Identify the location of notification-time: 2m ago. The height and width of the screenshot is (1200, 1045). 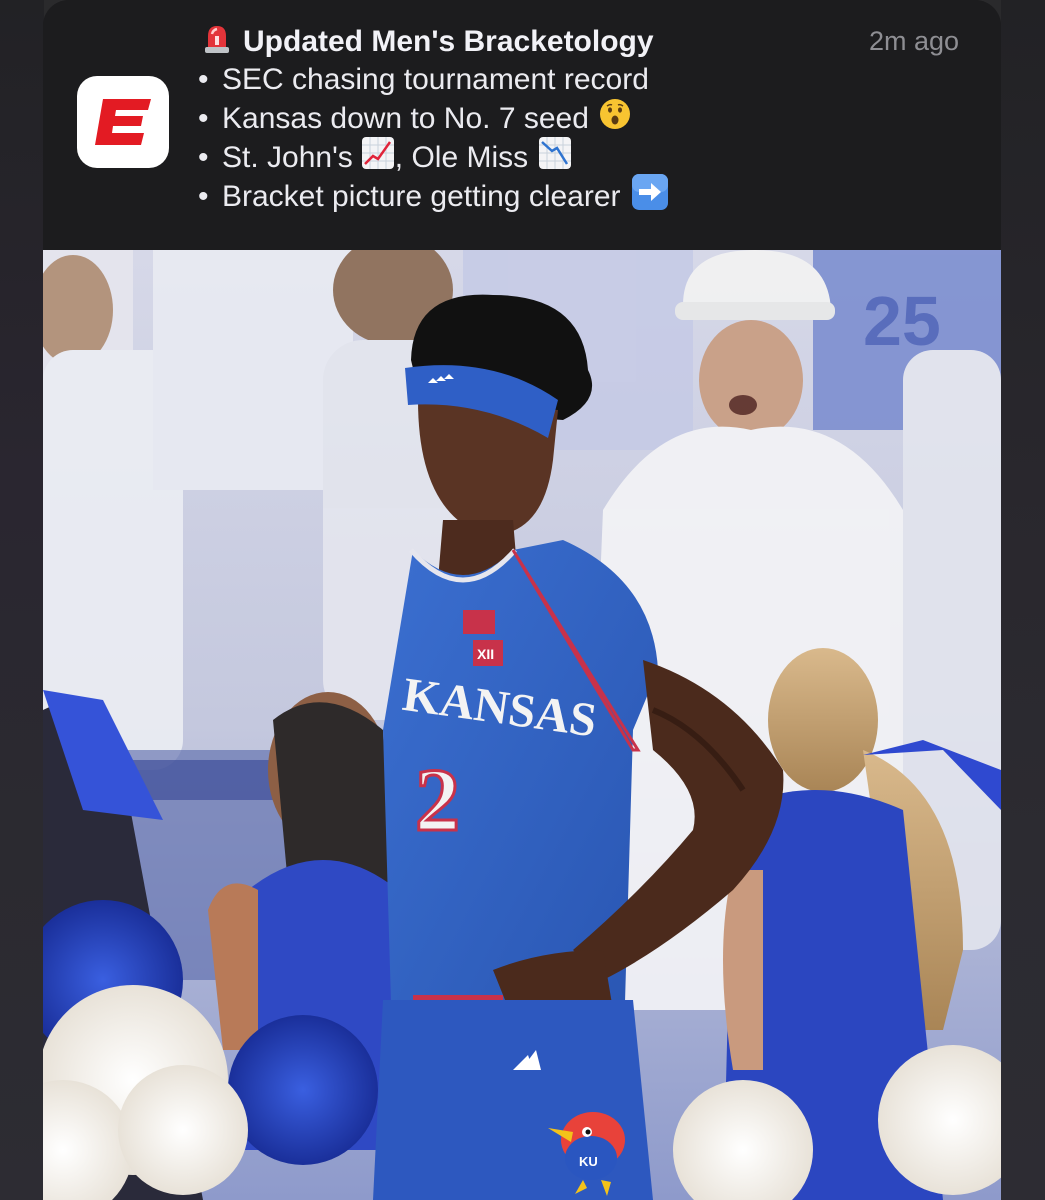
(913, 41).